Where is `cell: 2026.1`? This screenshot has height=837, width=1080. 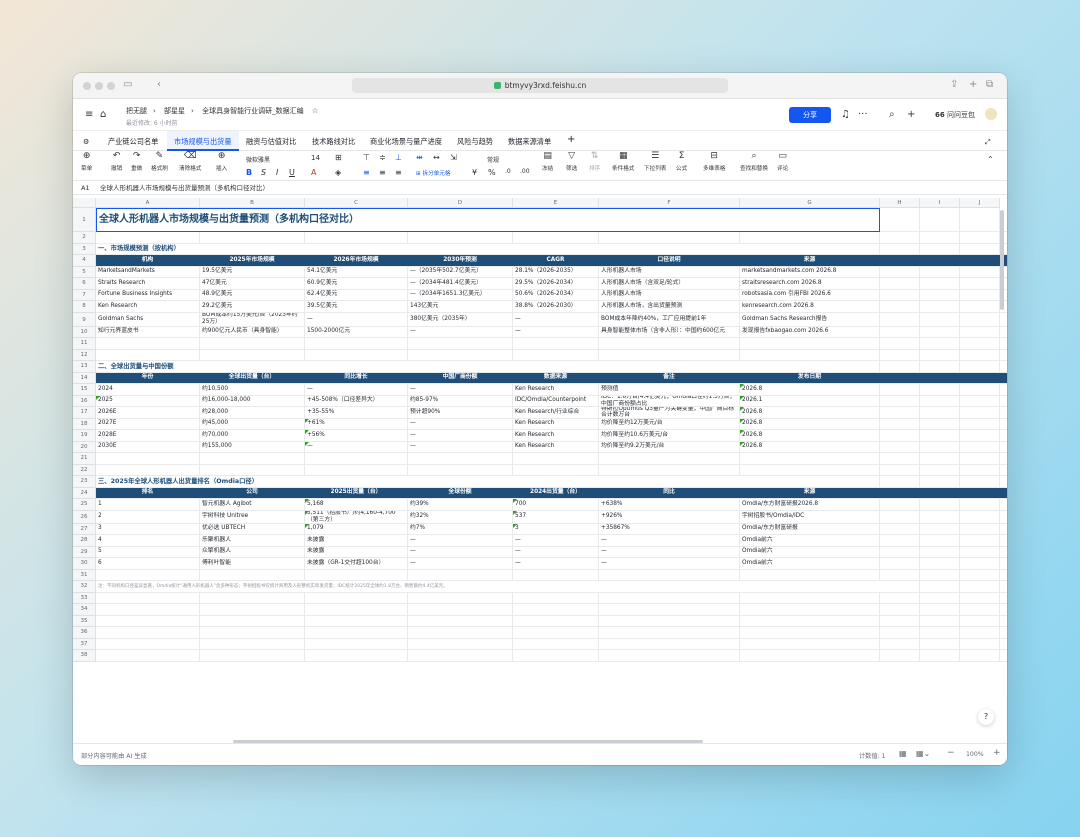
cell: 2026.1 is located at coordinates (810, 400).